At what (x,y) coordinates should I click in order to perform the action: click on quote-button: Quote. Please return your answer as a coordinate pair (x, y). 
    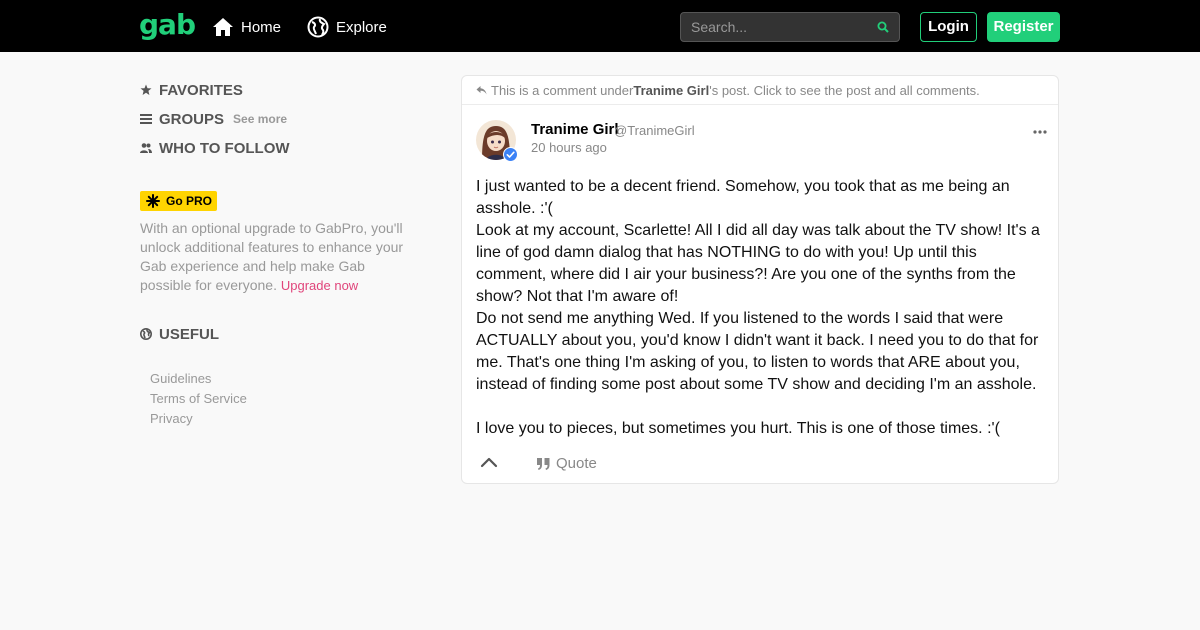
    Looking at the image, I should click on (567, 463).